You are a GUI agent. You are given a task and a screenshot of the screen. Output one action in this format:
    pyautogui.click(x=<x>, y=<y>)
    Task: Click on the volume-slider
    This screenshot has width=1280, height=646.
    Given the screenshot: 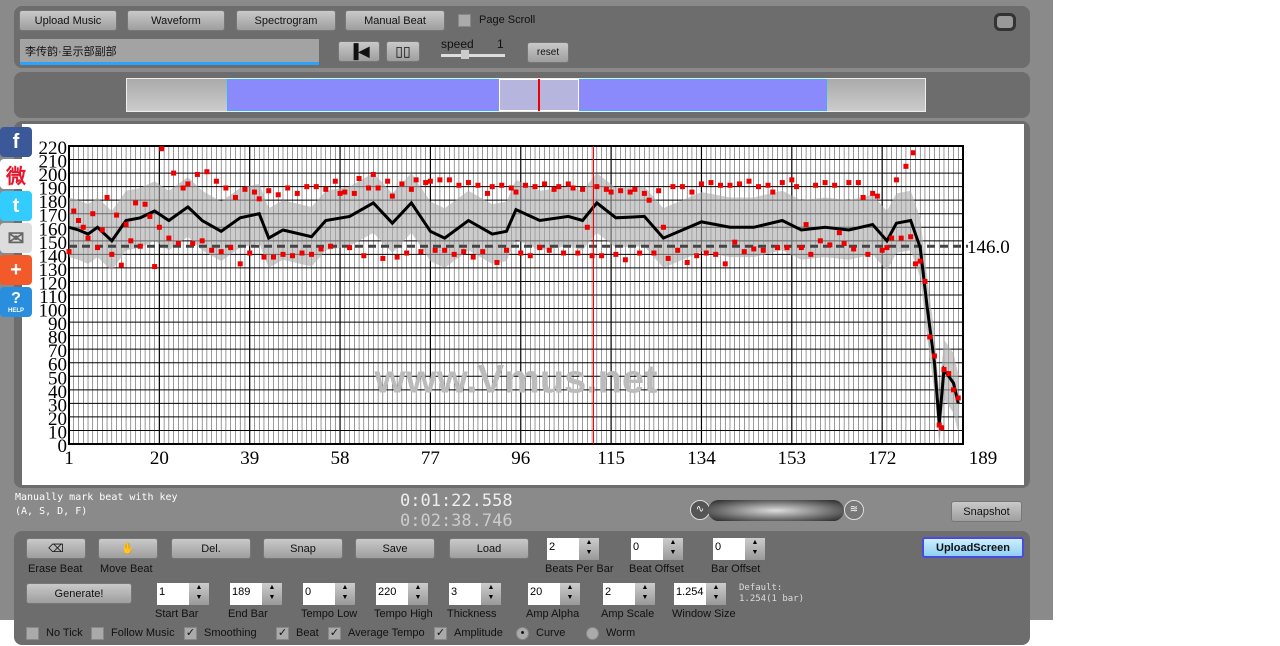 What is the action you would take?
    pyautogui.click(x=776, y=510)
    